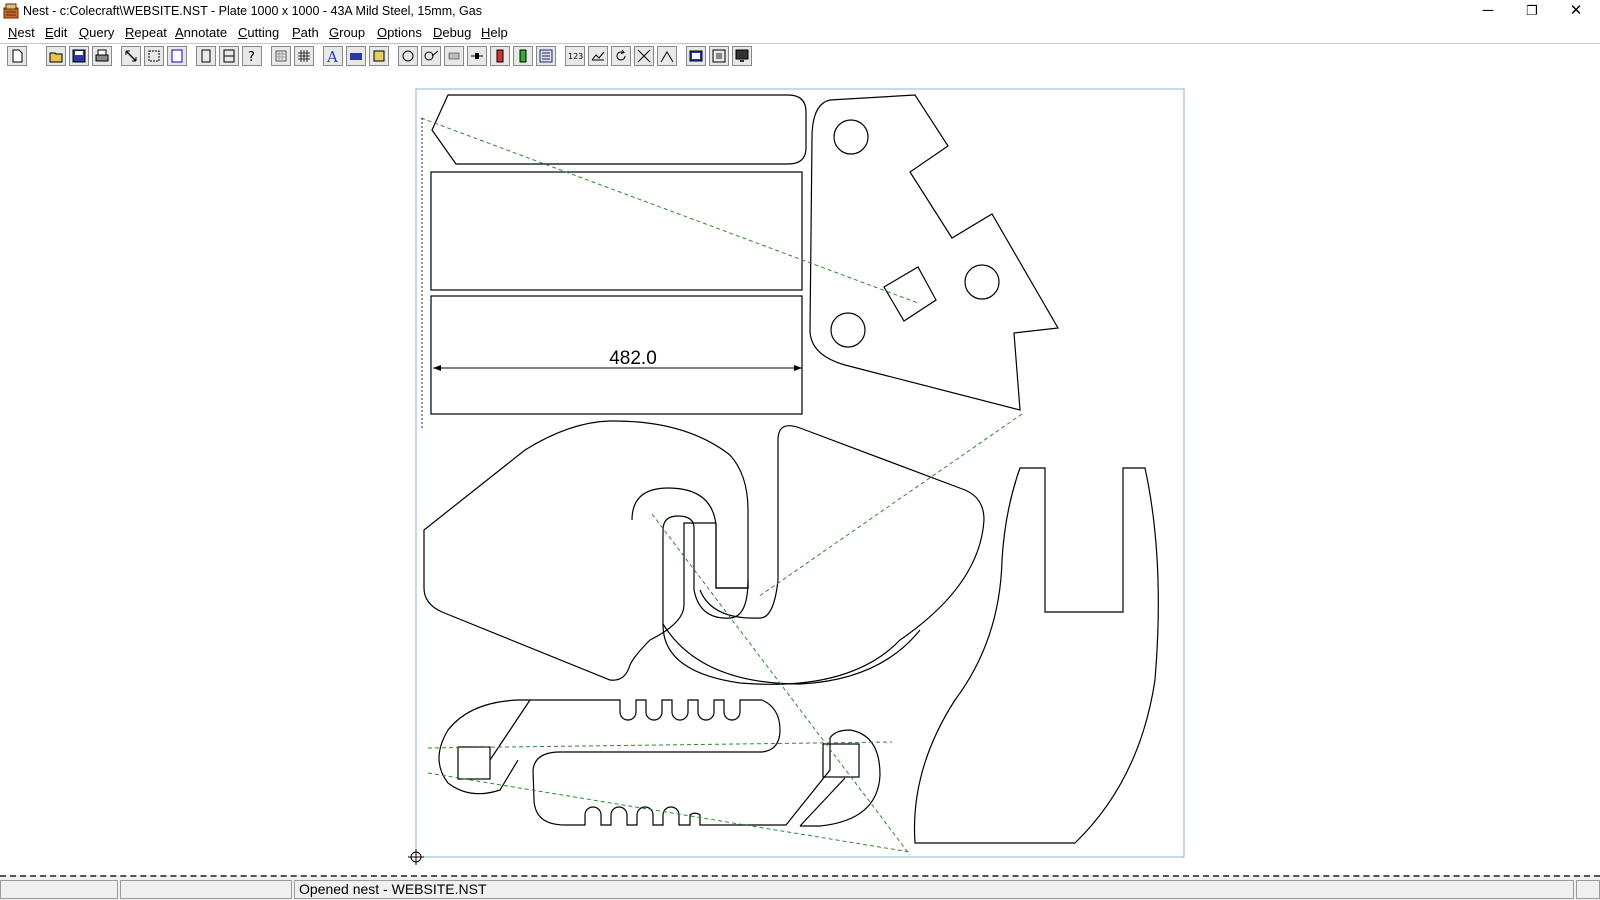  I want to click on part-toothed-link, so click(699, 763).